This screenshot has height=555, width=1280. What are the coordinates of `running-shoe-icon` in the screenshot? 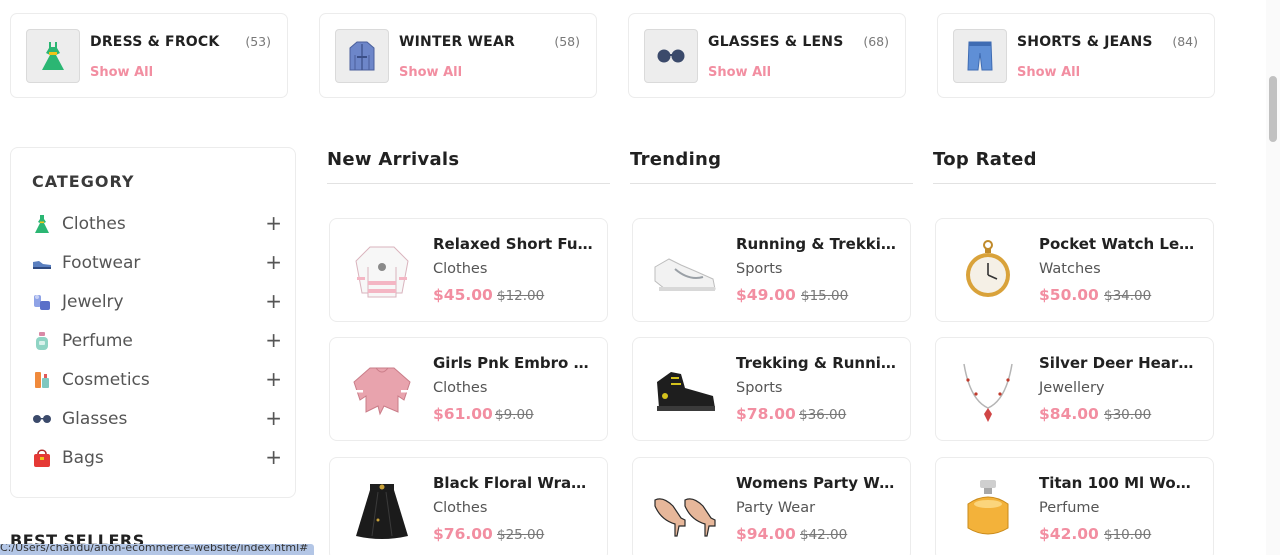 It's located at (685, 271).